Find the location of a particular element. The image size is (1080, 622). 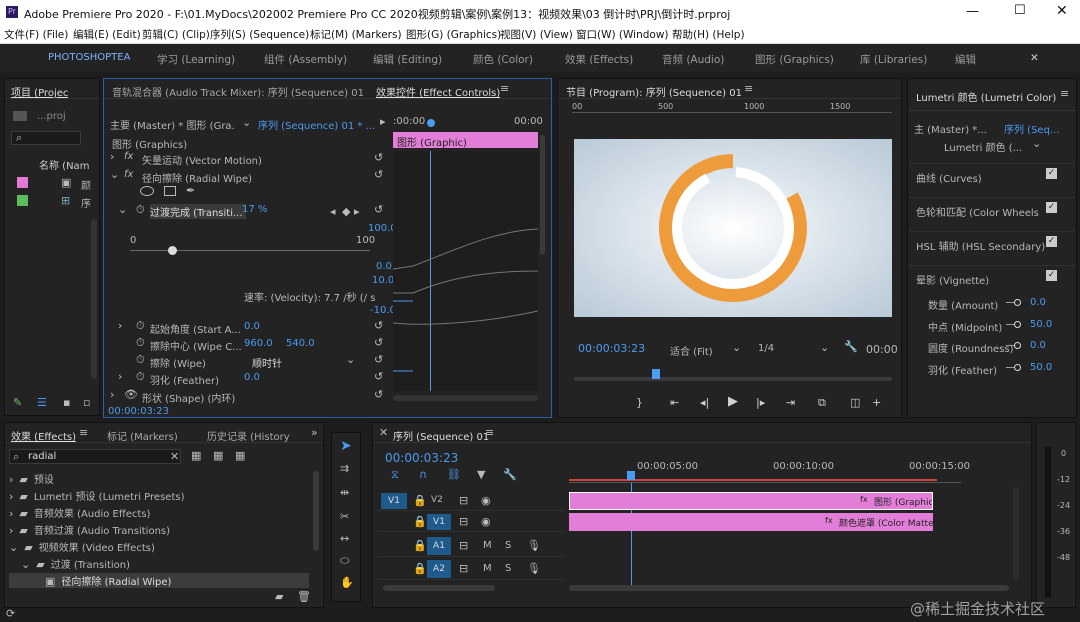

timeline-h-scroll-left is located at coordinates (439, 588).